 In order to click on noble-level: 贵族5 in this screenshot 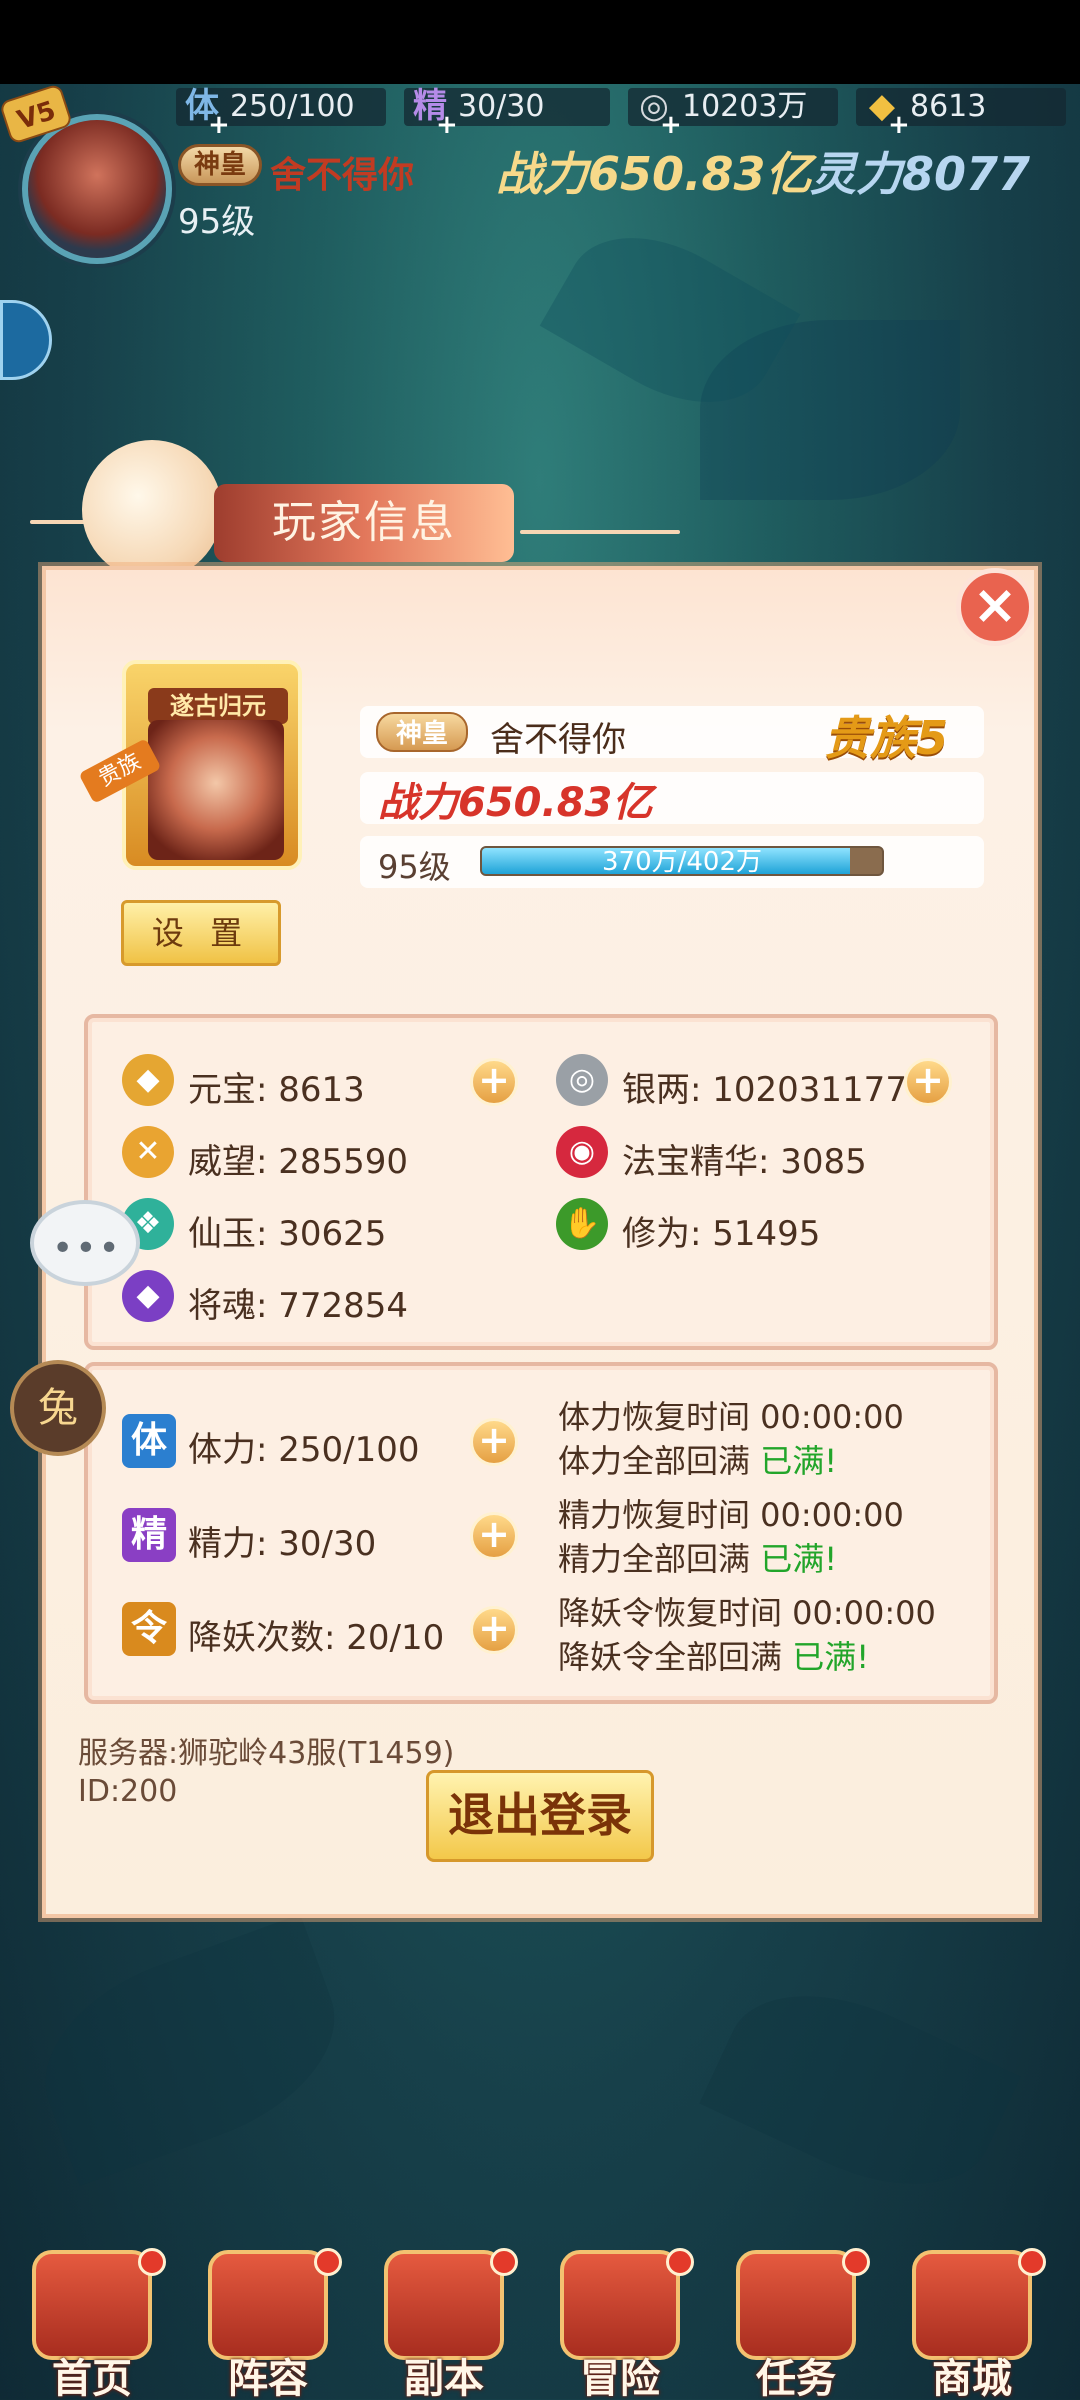, I will do `click(885, 738)`.